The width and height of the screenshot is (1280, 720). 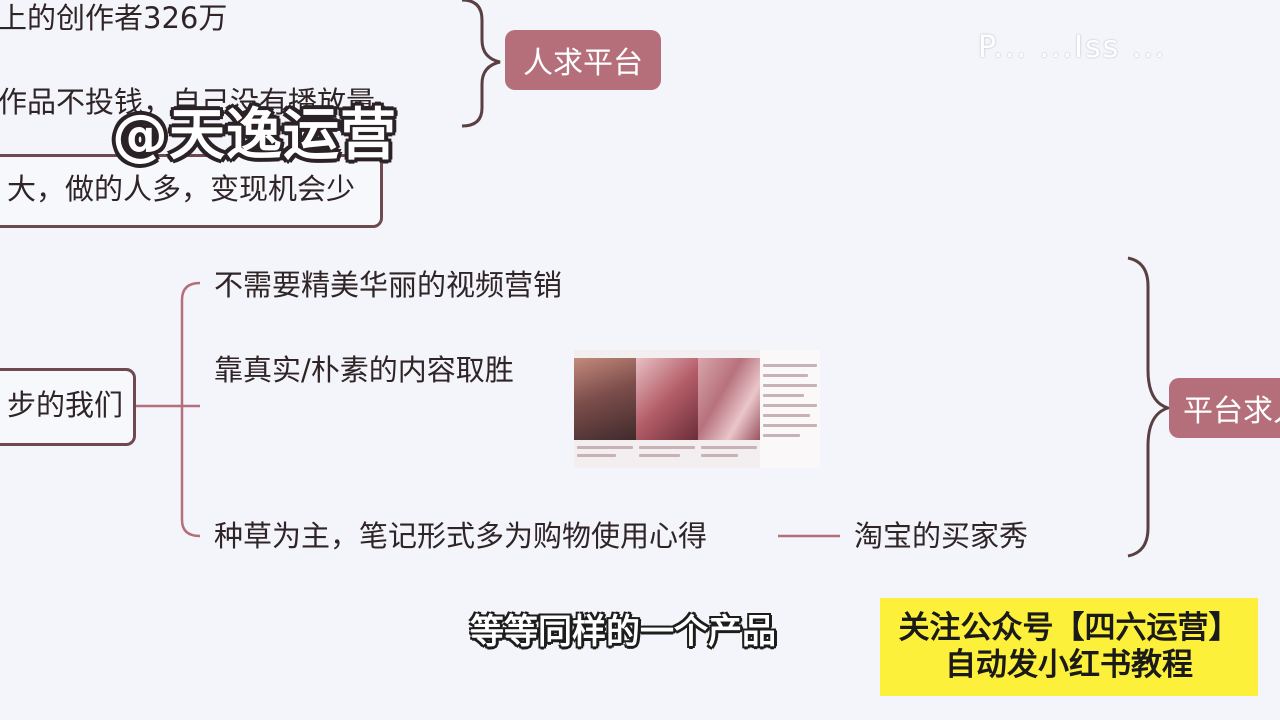 I want to click on thumbnail-card-girl, so click(x=605, y=409).